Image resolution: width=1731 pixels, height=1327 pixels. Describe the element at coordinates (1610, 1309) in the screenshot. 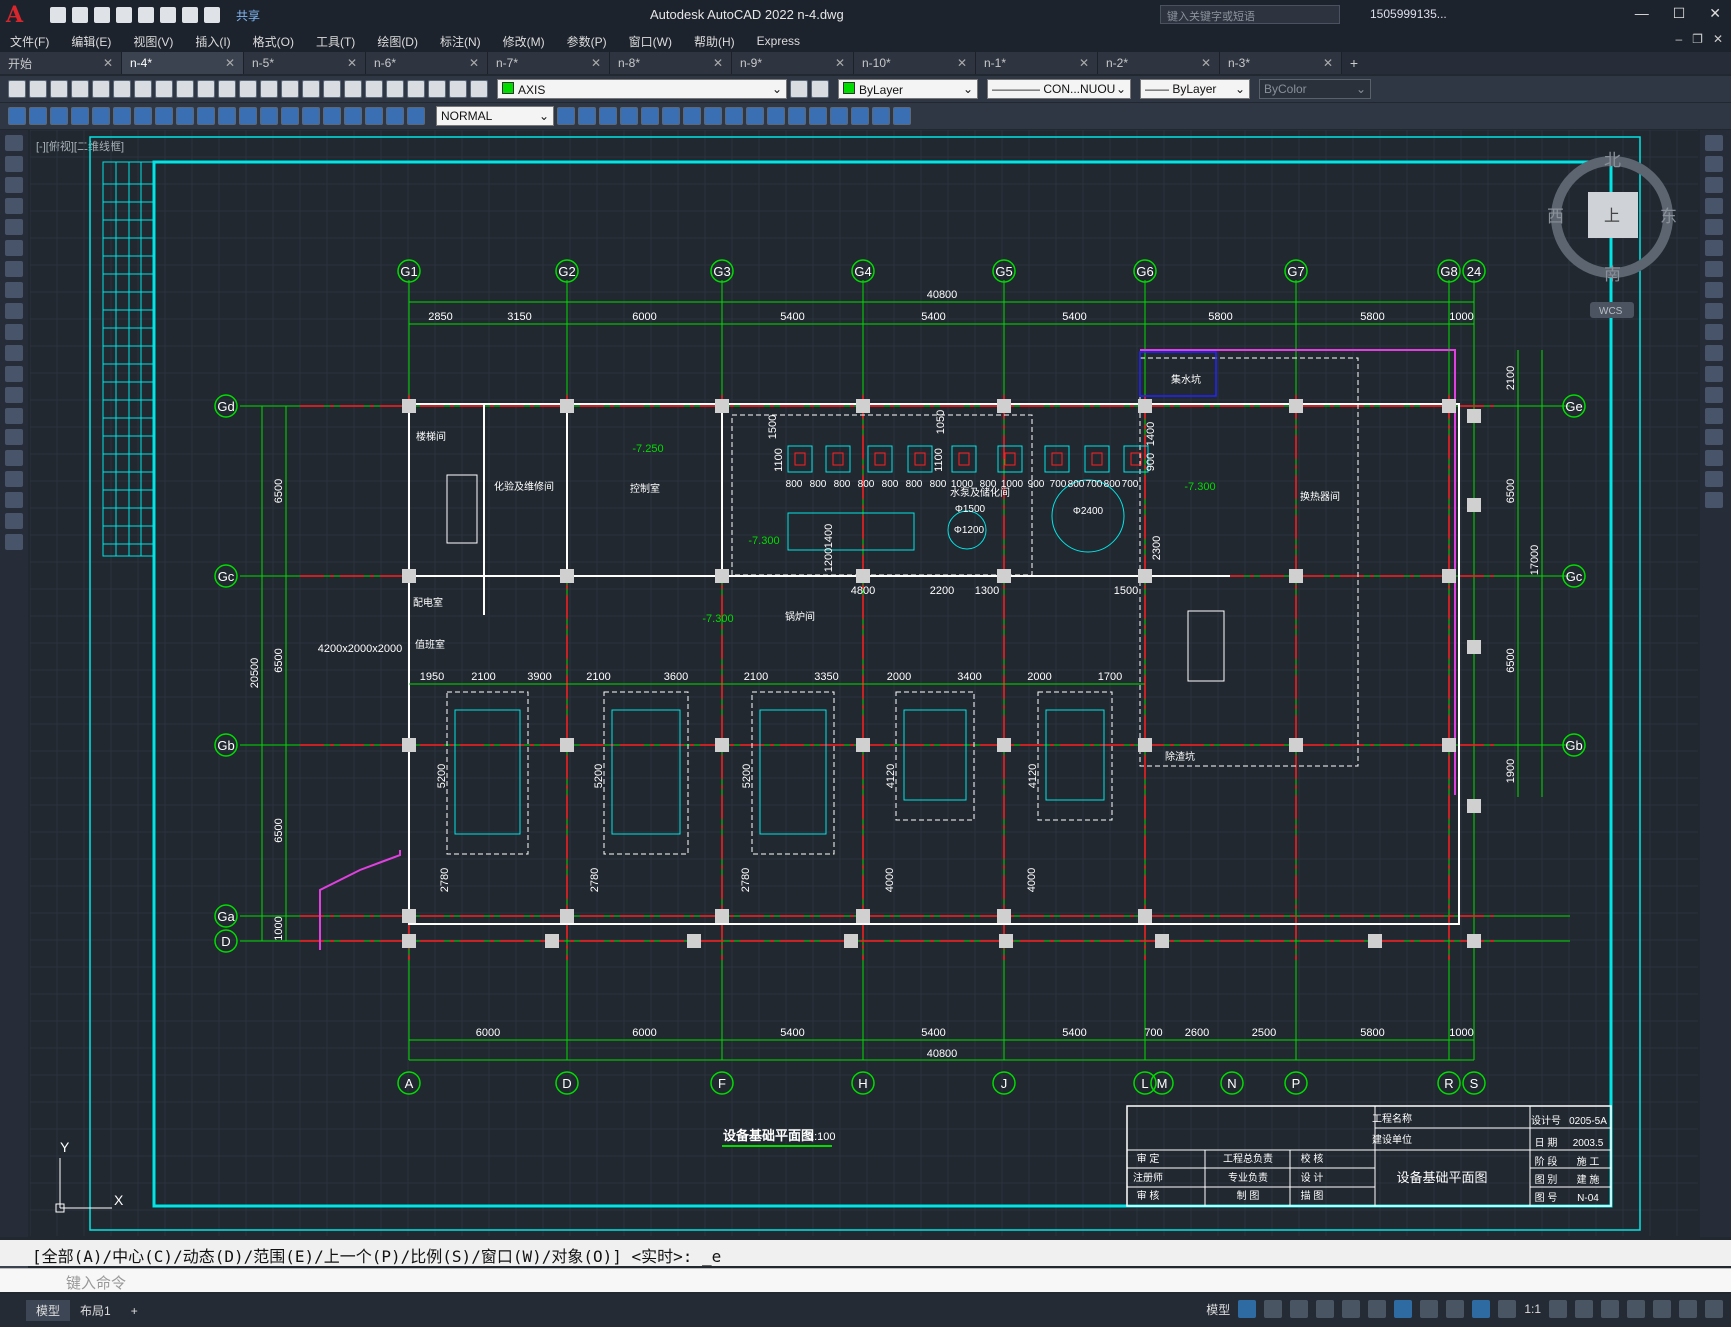

I see `units-icon` at that location.